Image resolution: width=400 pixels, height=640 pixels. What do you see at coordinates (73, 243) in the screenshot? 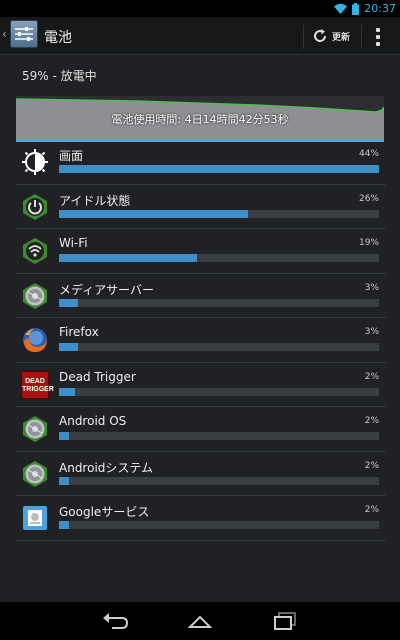
I see `usage-name: Wi-Fi` at bounding box center [73, 243].